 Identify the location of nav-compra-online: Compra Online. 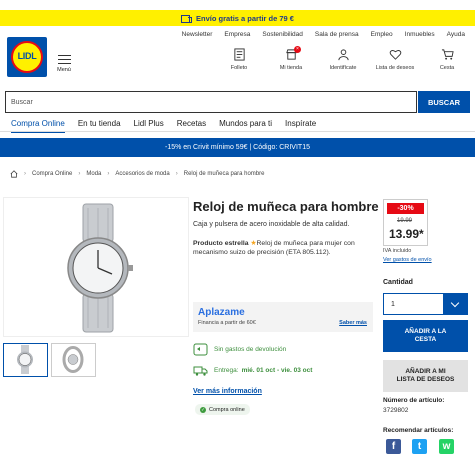
(38, 126).